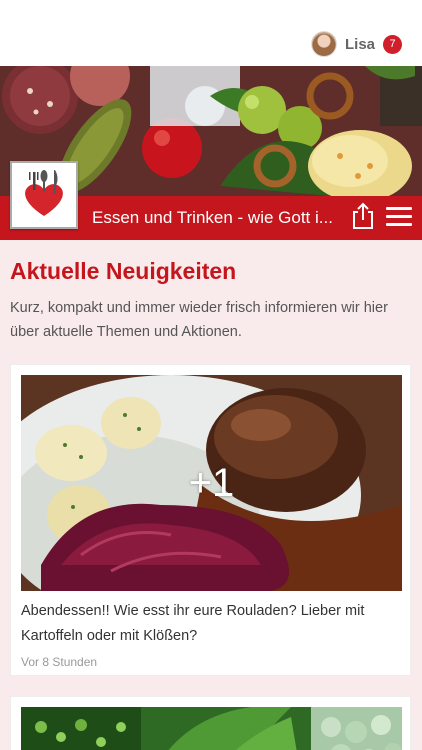 The image size is (422, 750). I want to click on share-button, so click(363, 216).